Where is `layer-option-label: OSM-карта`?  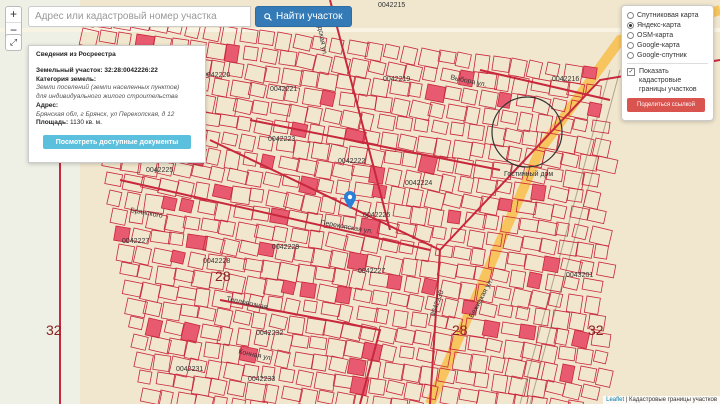
layer-option-label: OSM-карта is located at coordinates (655, 35).